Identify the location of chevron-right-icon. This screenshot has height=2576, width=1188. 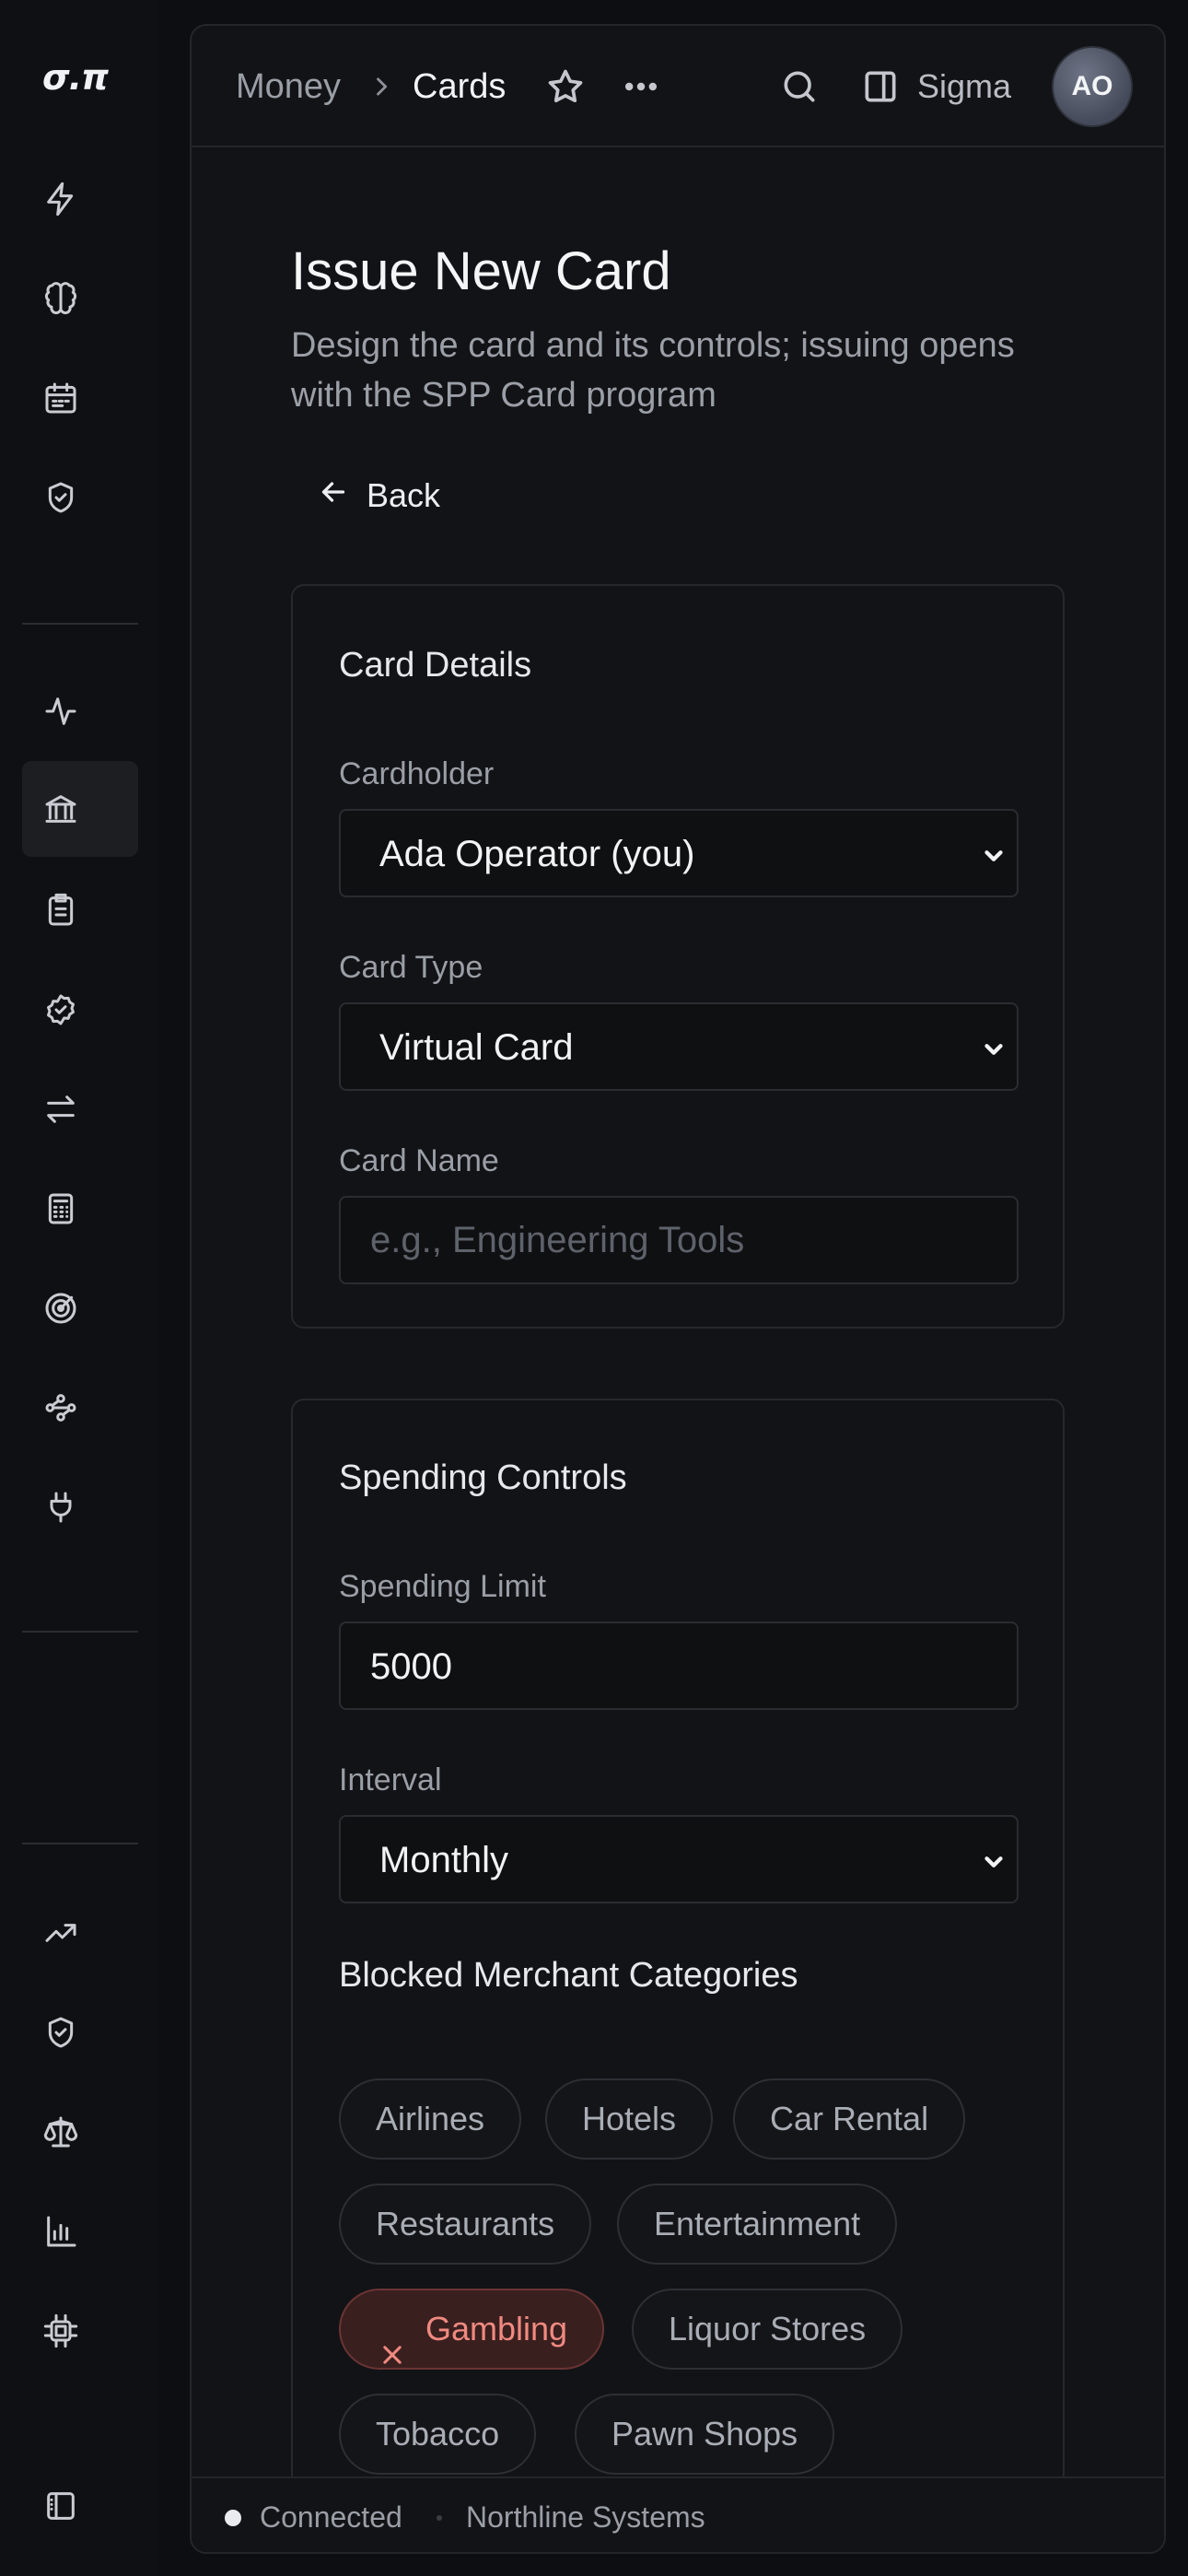
(381, 87).